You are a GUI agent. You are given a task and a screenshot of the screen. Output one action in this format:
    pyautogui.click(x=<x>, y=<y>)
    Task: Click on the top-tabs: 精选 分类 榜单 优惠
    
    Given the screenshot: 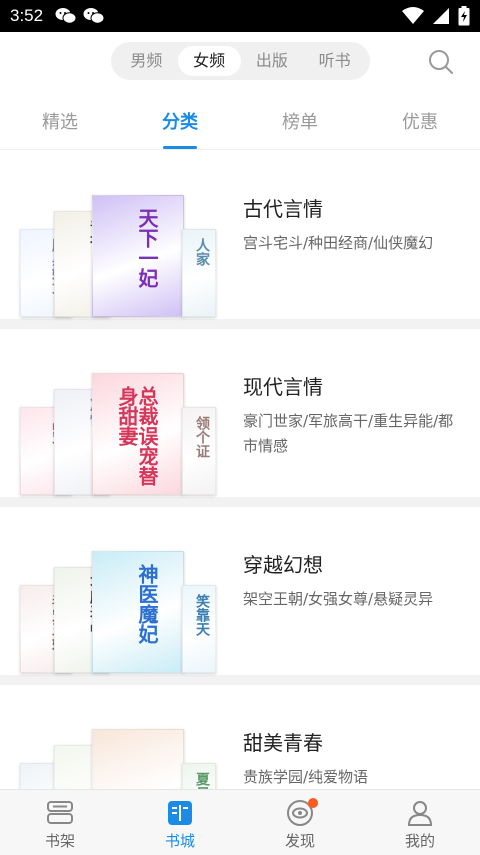 What is the action you would take?
    pyautogui.click(x=240, y=124)
    